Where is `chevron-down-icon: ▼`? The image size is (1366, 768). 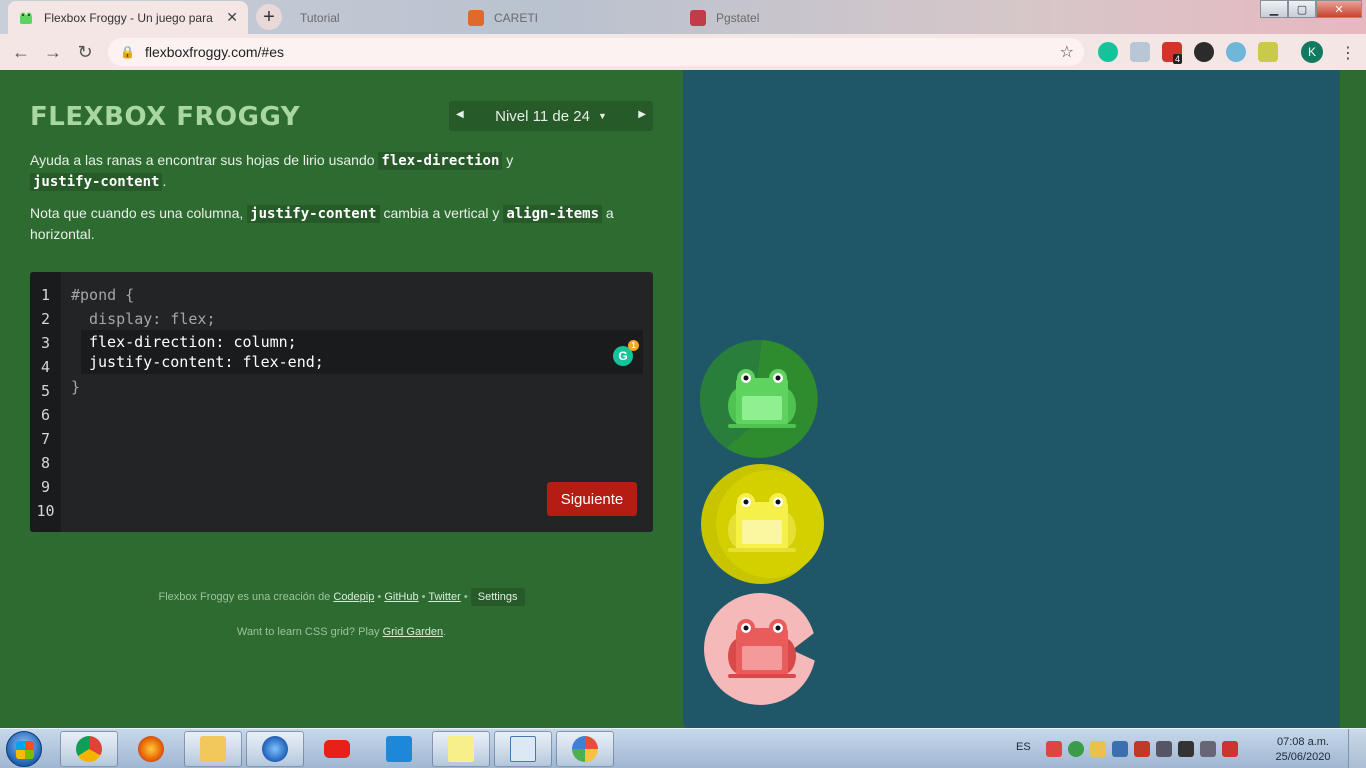 chevron-down-icon: ▼ is located at coordinates (602, 116).